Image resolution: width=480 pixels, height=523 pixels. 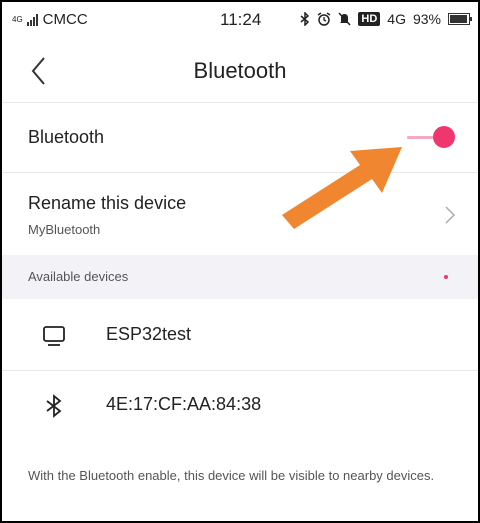 What do you see at coordinates (369, 19) in the screenshot?
I see `hd-badge: HD` at bounding box center [369, 19].